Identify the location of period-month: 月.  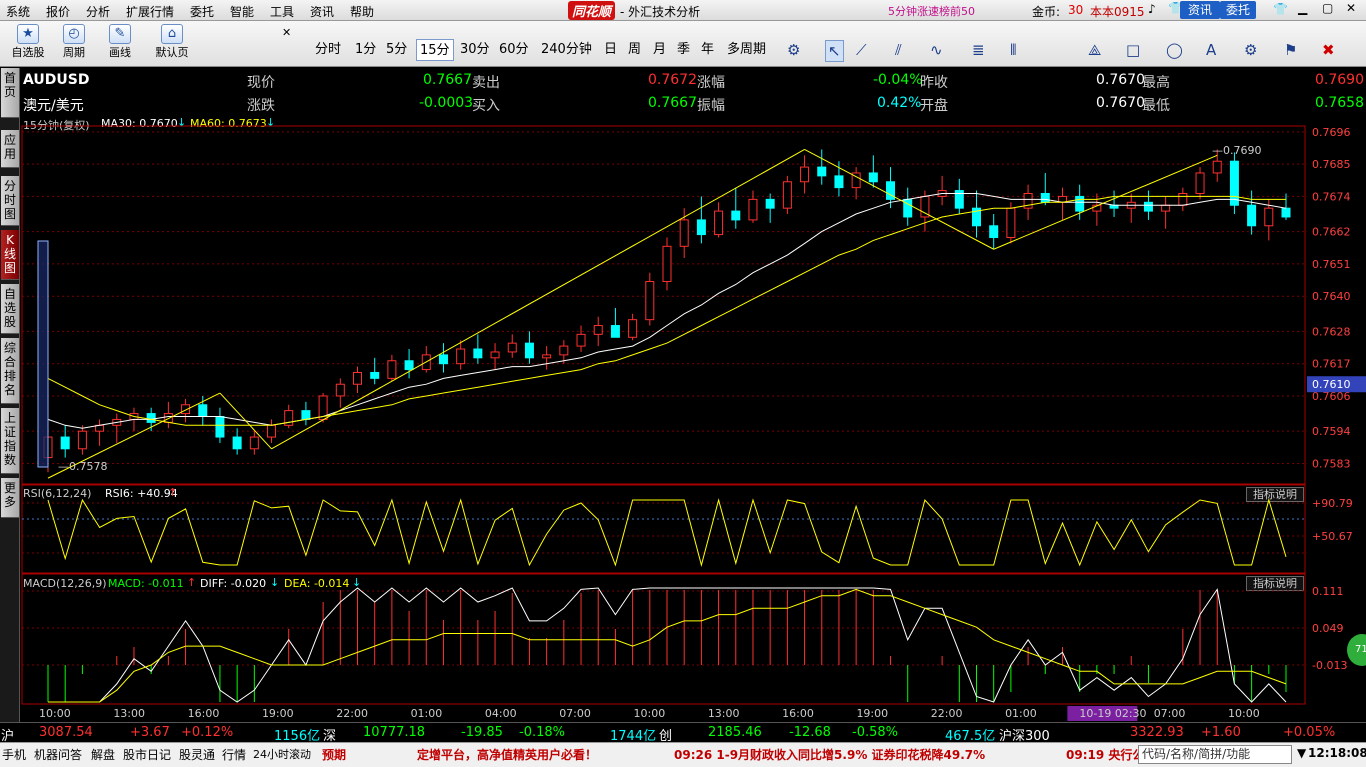
(659, 50).